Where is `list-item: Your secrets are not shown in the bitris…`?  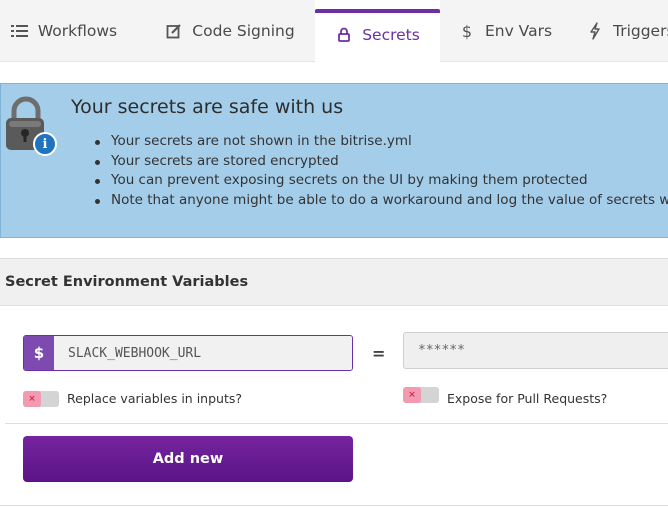 list-item: Your secrets are not shown in the bitris… is located at coordinates (381, 142).